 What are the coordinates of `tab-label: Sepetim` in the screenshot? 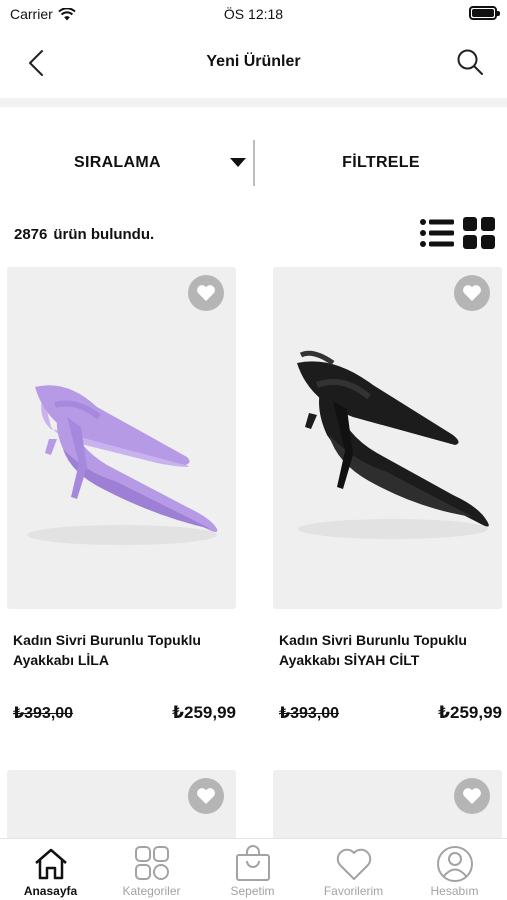 It's located at (252, 891).